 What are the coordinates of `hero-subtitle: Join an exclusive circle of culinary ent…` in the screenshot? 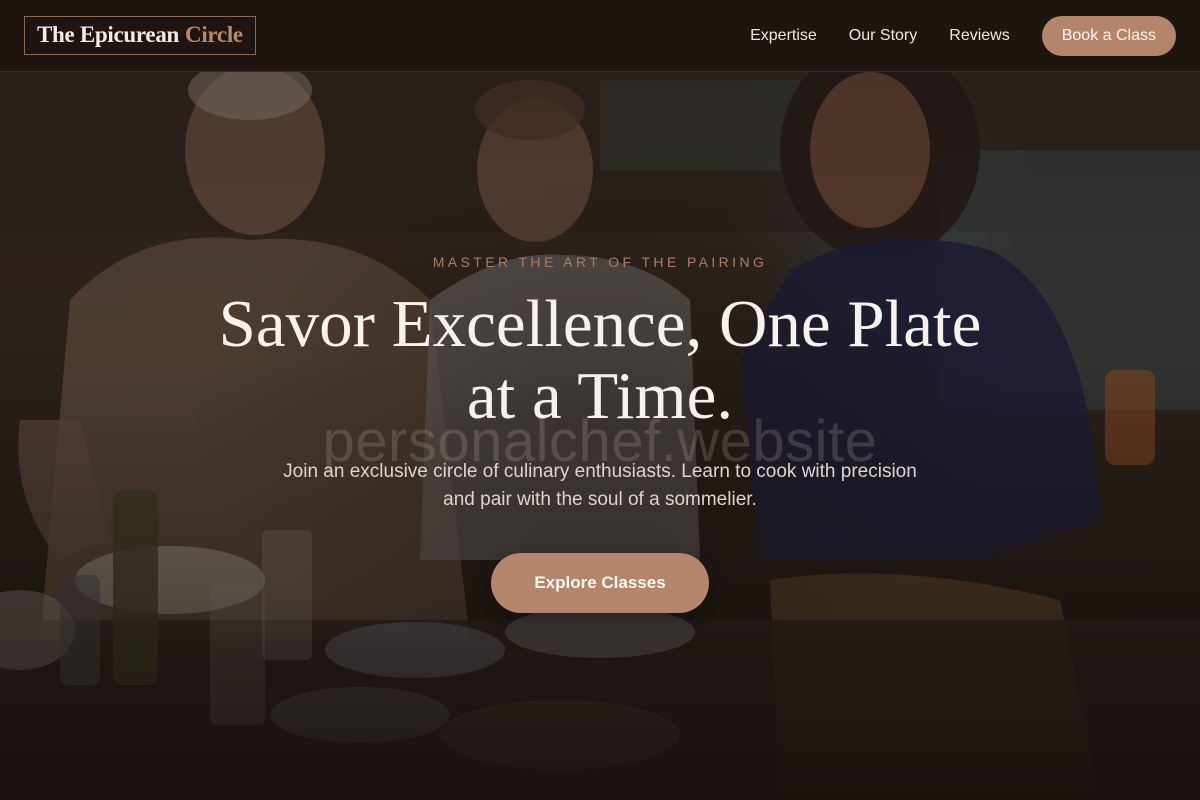 It's located at (600, 485).